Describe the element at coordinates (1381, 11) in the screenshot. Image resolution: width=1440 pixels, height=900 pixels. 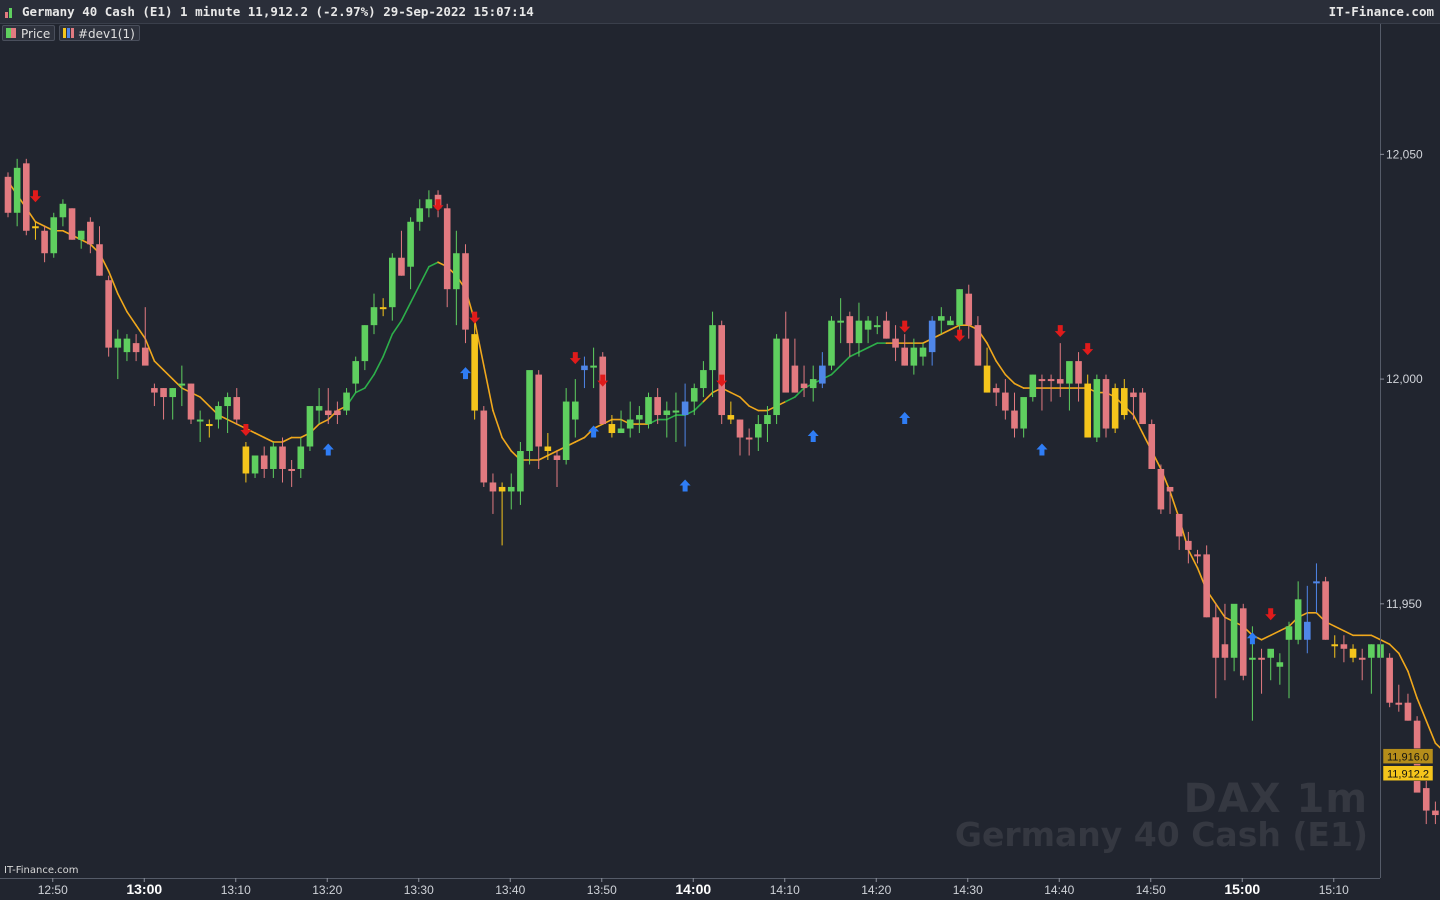
I see `brand-label: IT-Finance.com` at that location.